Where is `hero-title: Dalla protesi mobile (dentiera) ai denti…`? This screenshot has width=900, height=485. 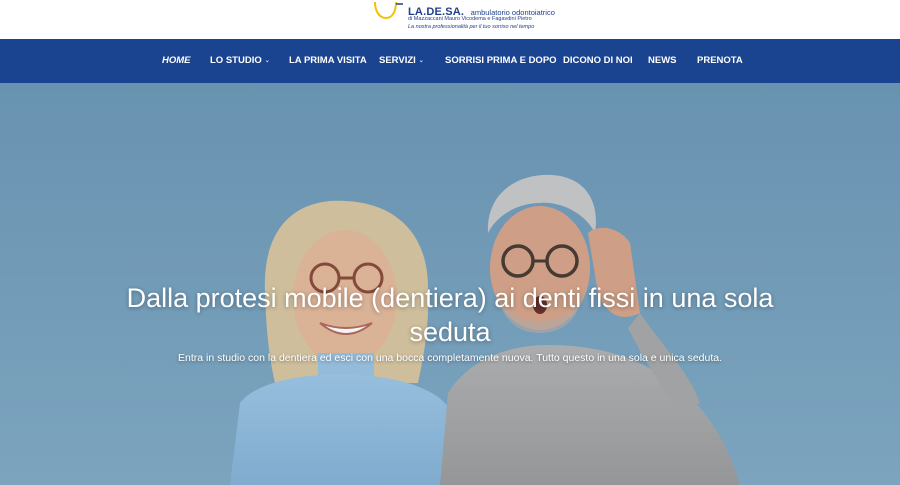
hero-title: Dalla protesi mobile (dentiera) ai denti… is located at coordinates (450, 315).